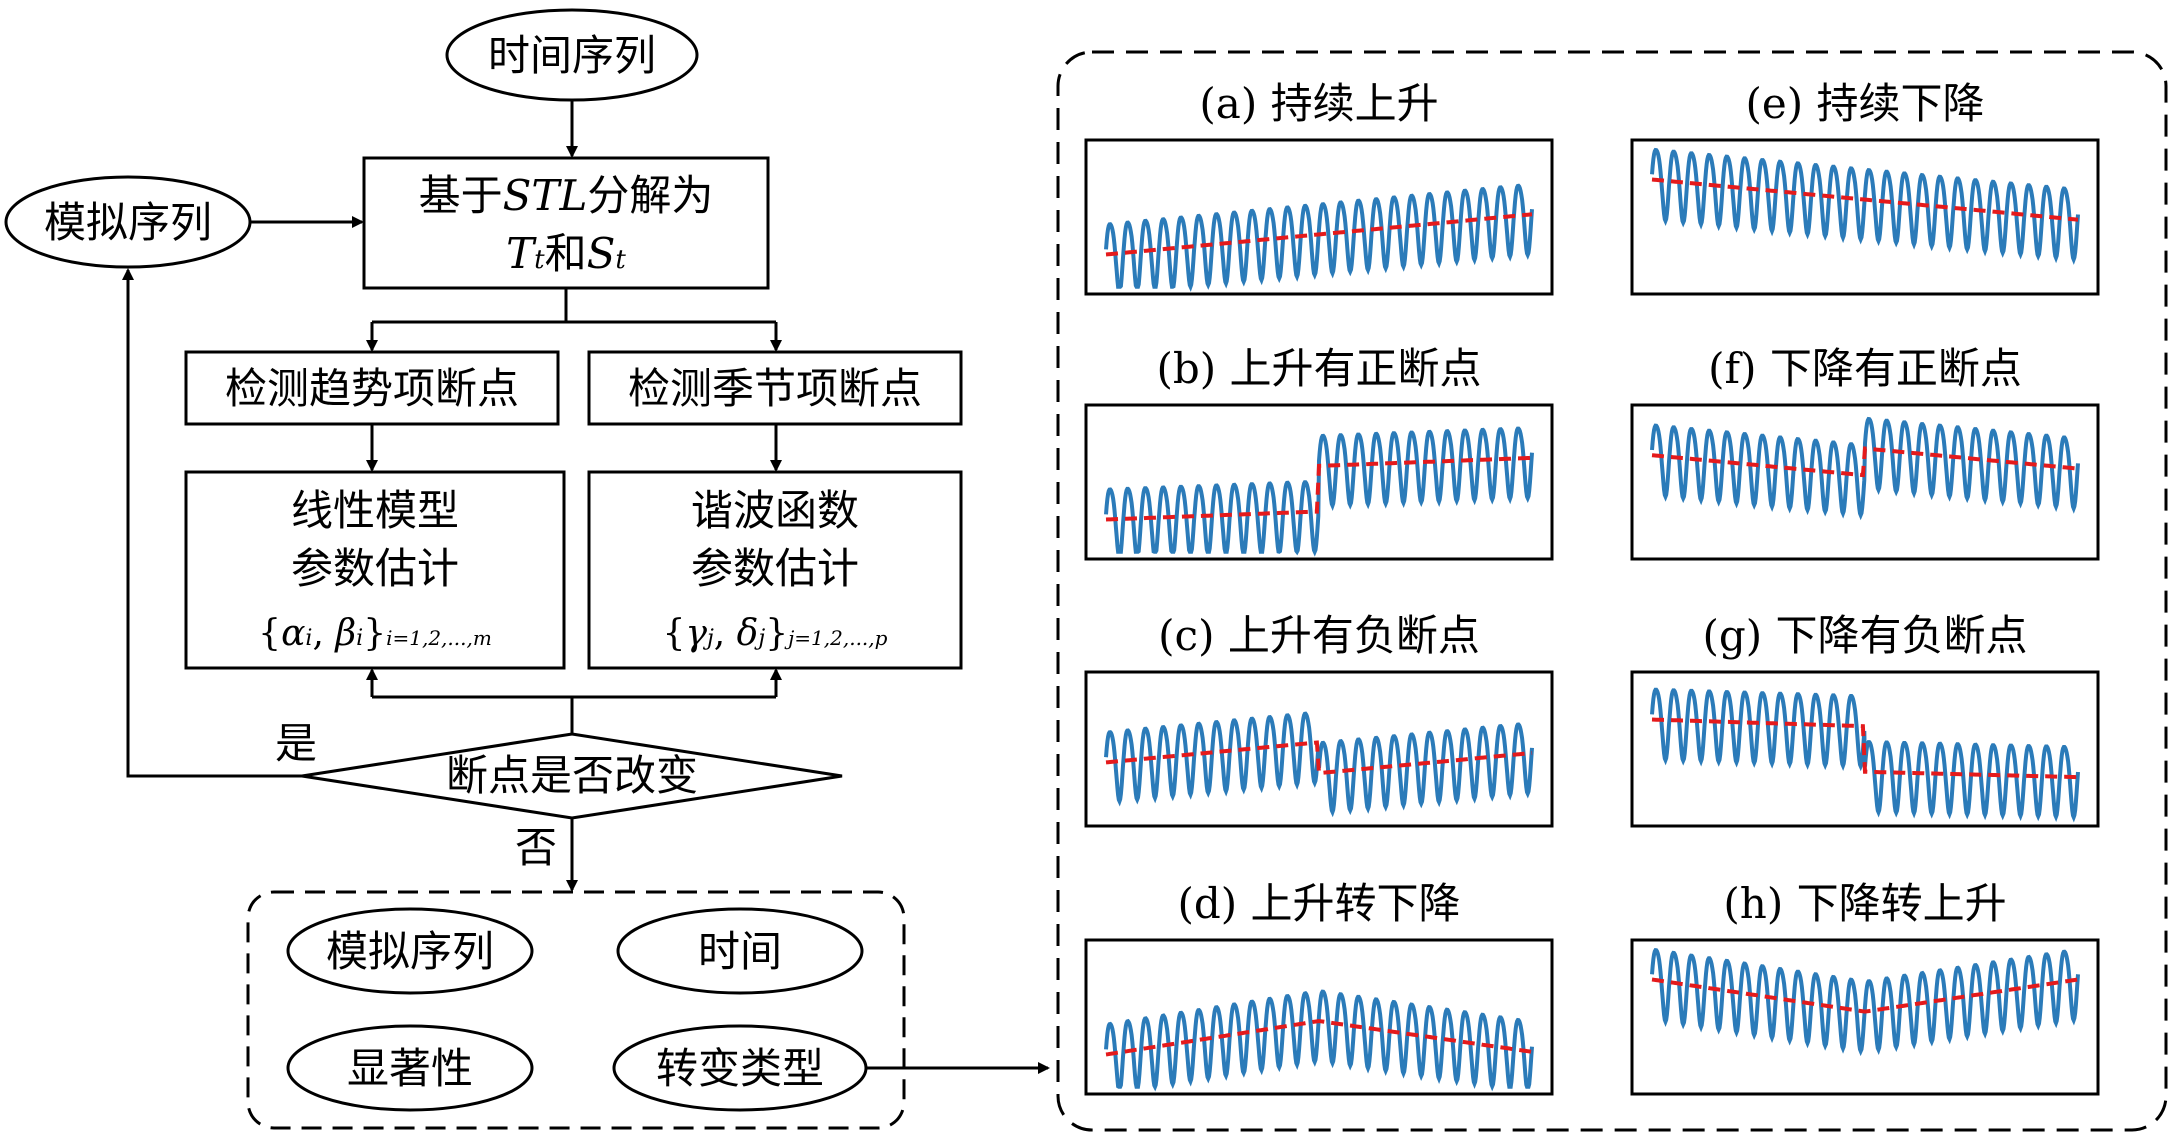 The width and height of the screenshot is (2173, 1136). I want to click on panel-title: (h) 下降转上升, so click(1864, 903).